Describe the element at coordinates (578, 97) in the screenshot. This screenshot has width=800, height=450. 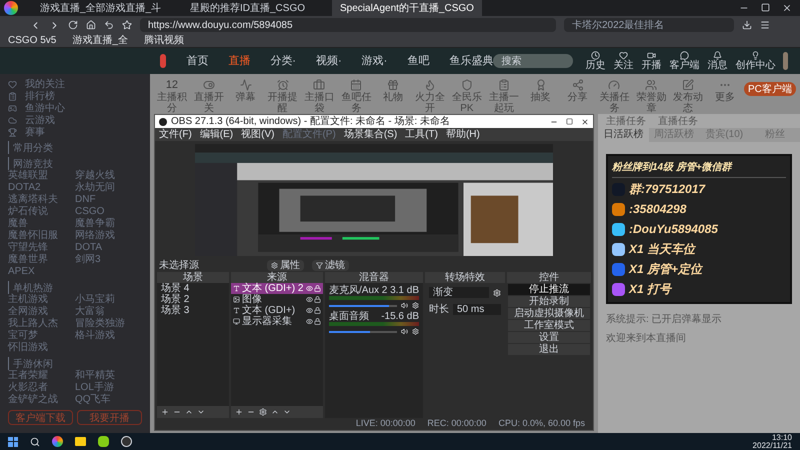
I see `tool-label: 分享` at that location.